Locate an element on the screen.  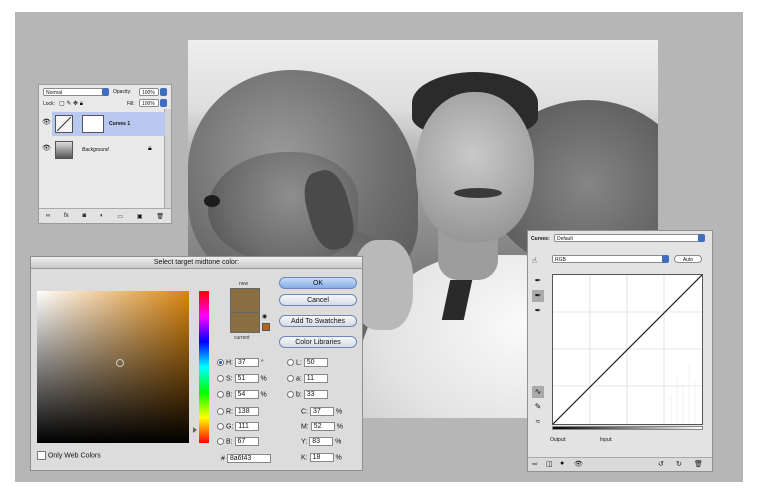
layer-row-background: 👁︎ Background 🔒︎ is located at coordinates (103, 150).